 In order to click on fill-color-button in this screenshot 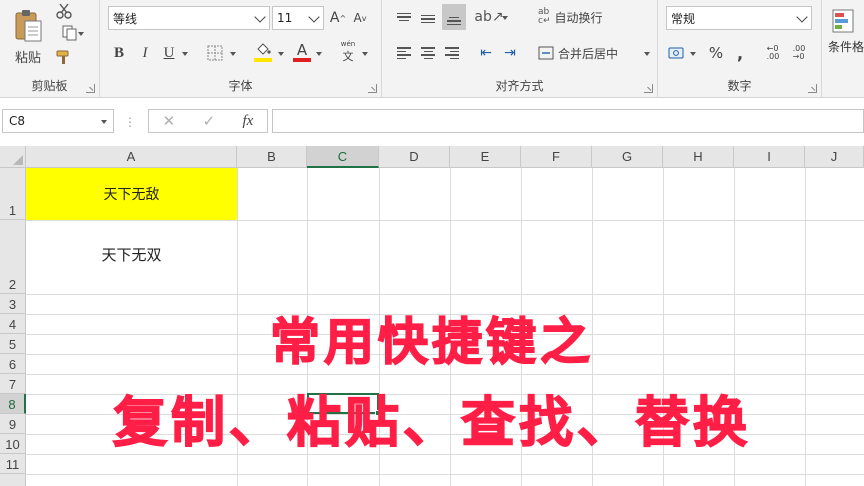, I will do `click(263, 52)`.